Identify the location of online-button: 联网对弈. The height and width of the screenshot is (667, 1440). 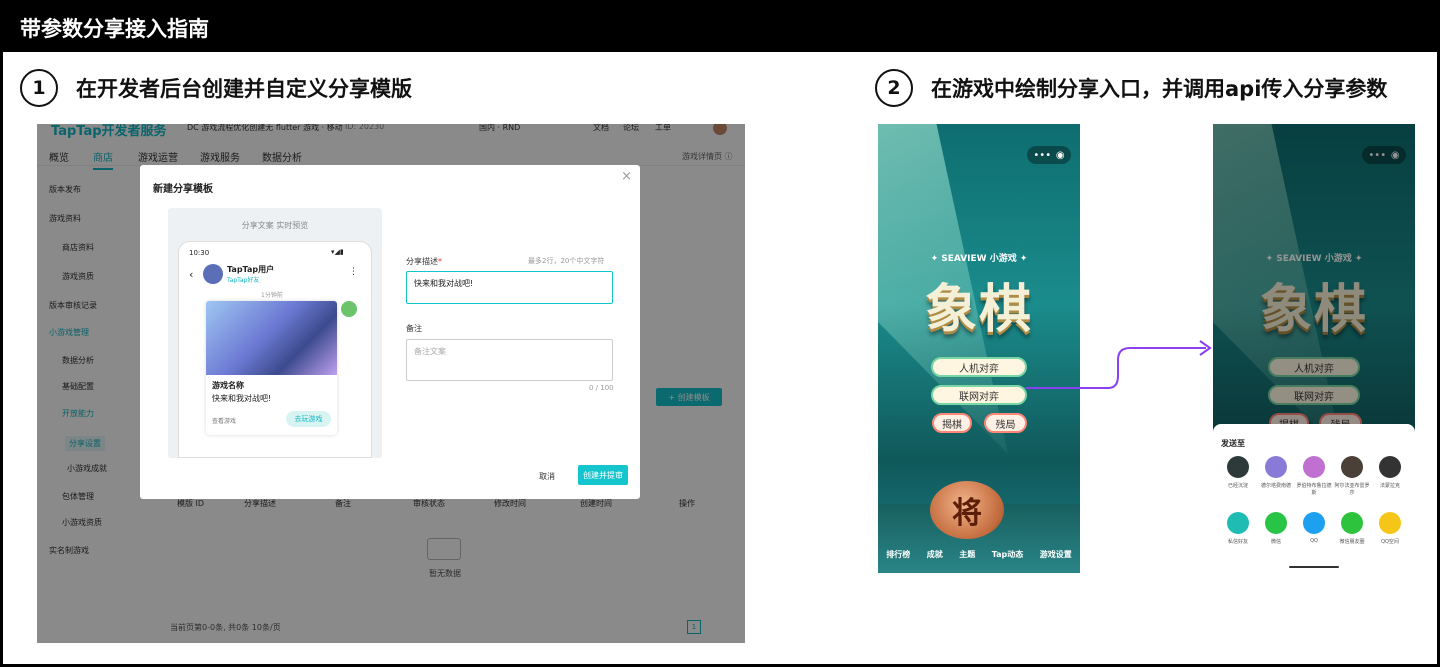
(979, 395).